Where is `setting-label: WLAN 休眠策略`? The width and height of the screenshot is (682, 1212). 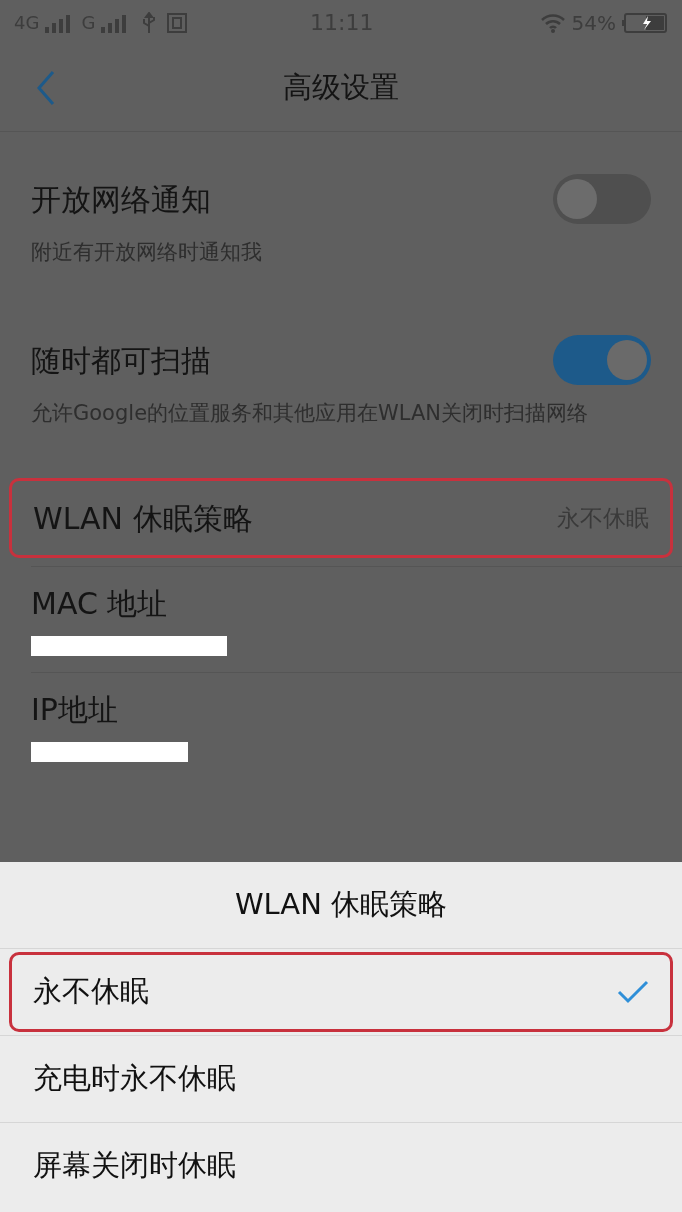
setting-label: WLAN 休眠策略 is located at coordinates (143, 518).